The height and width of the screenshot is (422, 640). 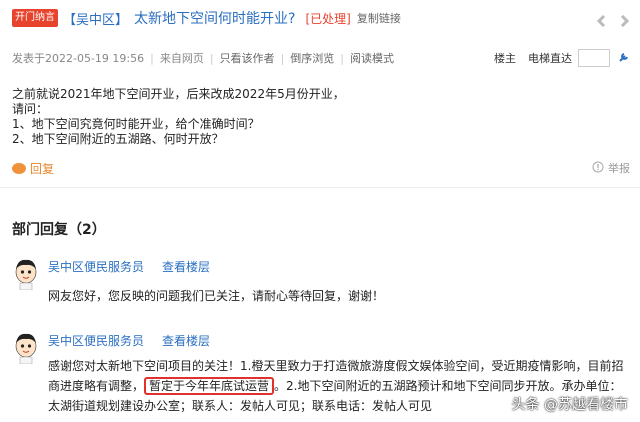 I want to click on post-actions: 回复 举报, so click(x=321, y=168).